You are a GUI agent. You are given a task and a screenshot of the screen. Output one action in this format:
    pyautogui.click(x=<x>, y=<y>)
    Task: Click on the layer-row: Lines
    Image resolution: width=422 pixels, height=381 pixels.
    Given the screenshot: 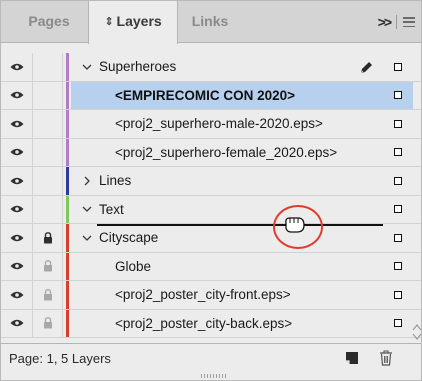 What is the action you would take?
    pyautogui.click(x=211, y=181)
    